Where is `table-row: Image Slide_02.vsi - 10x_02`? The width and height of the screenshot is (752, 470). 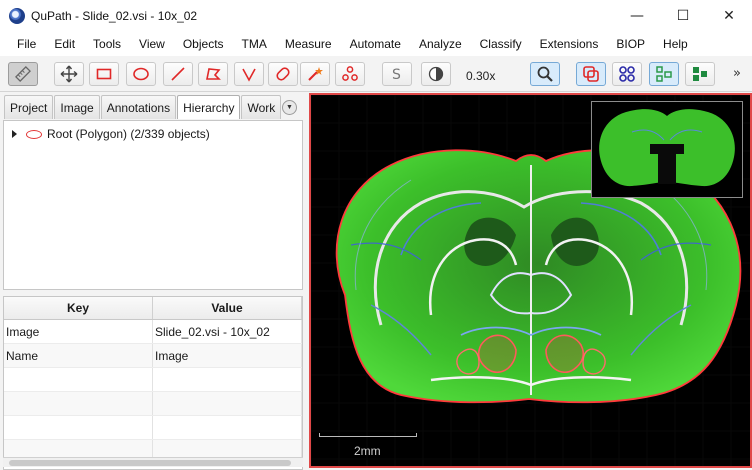
table-row: Image Slide_02.vsi - 10x_02 is located at coordinates (153, 332).